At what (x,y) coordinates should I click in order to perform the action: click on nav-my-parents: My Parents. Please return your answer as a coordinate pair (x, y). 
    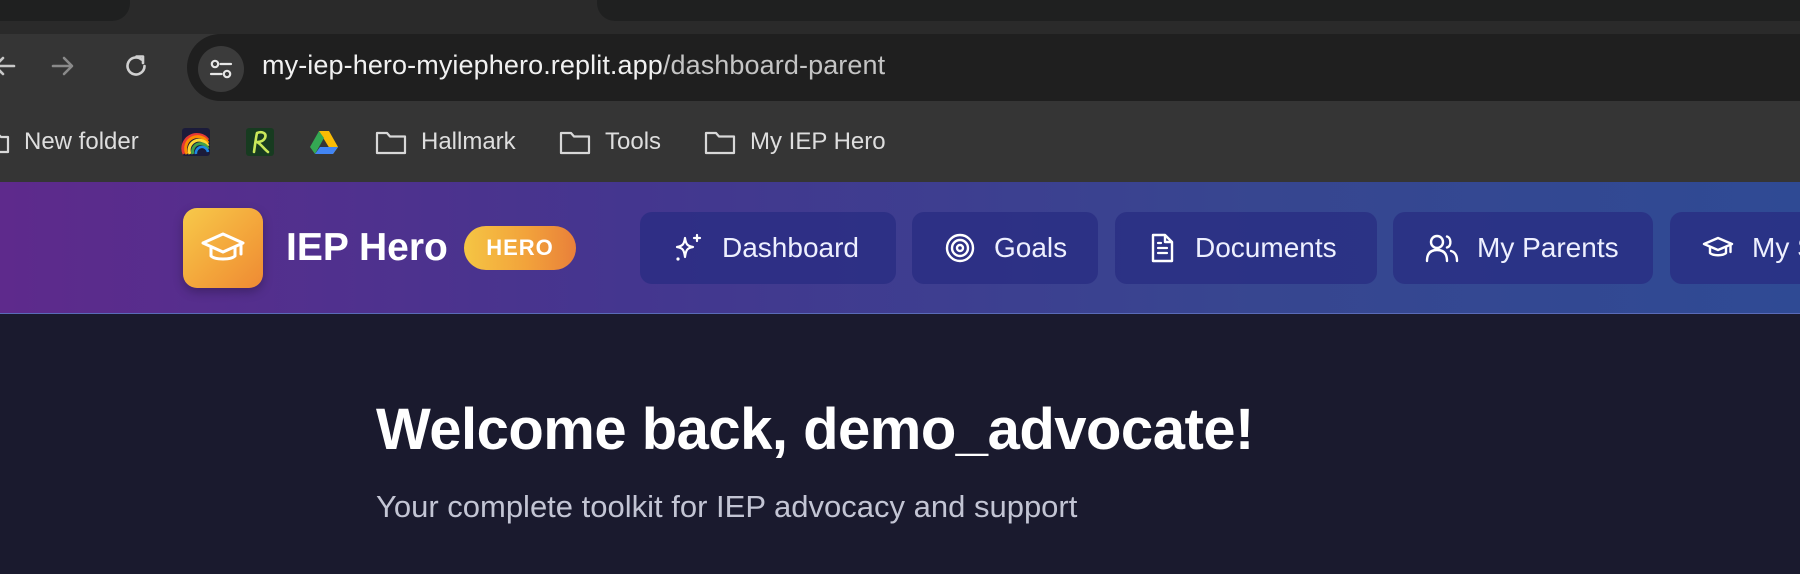
    Looking at the image, I should click on (1523, 248).